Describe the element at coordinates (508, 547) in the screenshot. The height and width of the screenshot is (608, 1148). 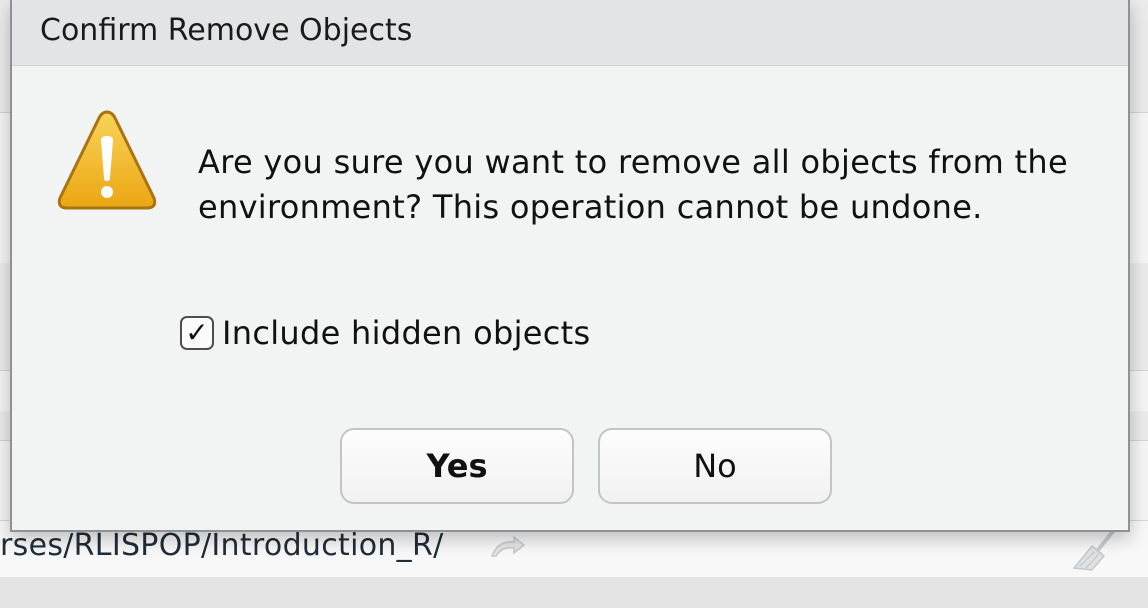
I see `go-to-directory-icon` at that location.